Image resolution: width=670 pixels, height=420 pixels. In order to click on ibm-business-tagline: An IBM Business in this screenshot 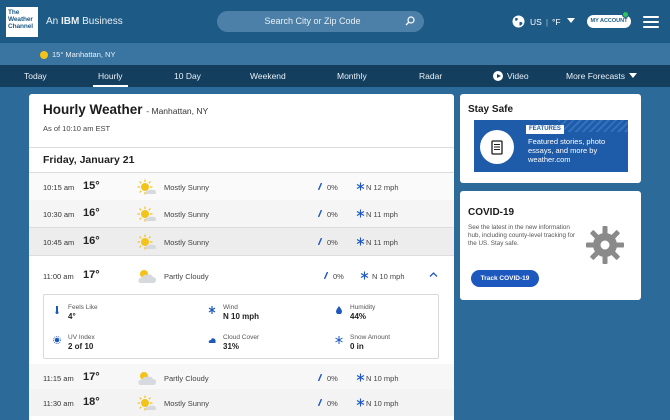, I will do `click(84, 21)`.